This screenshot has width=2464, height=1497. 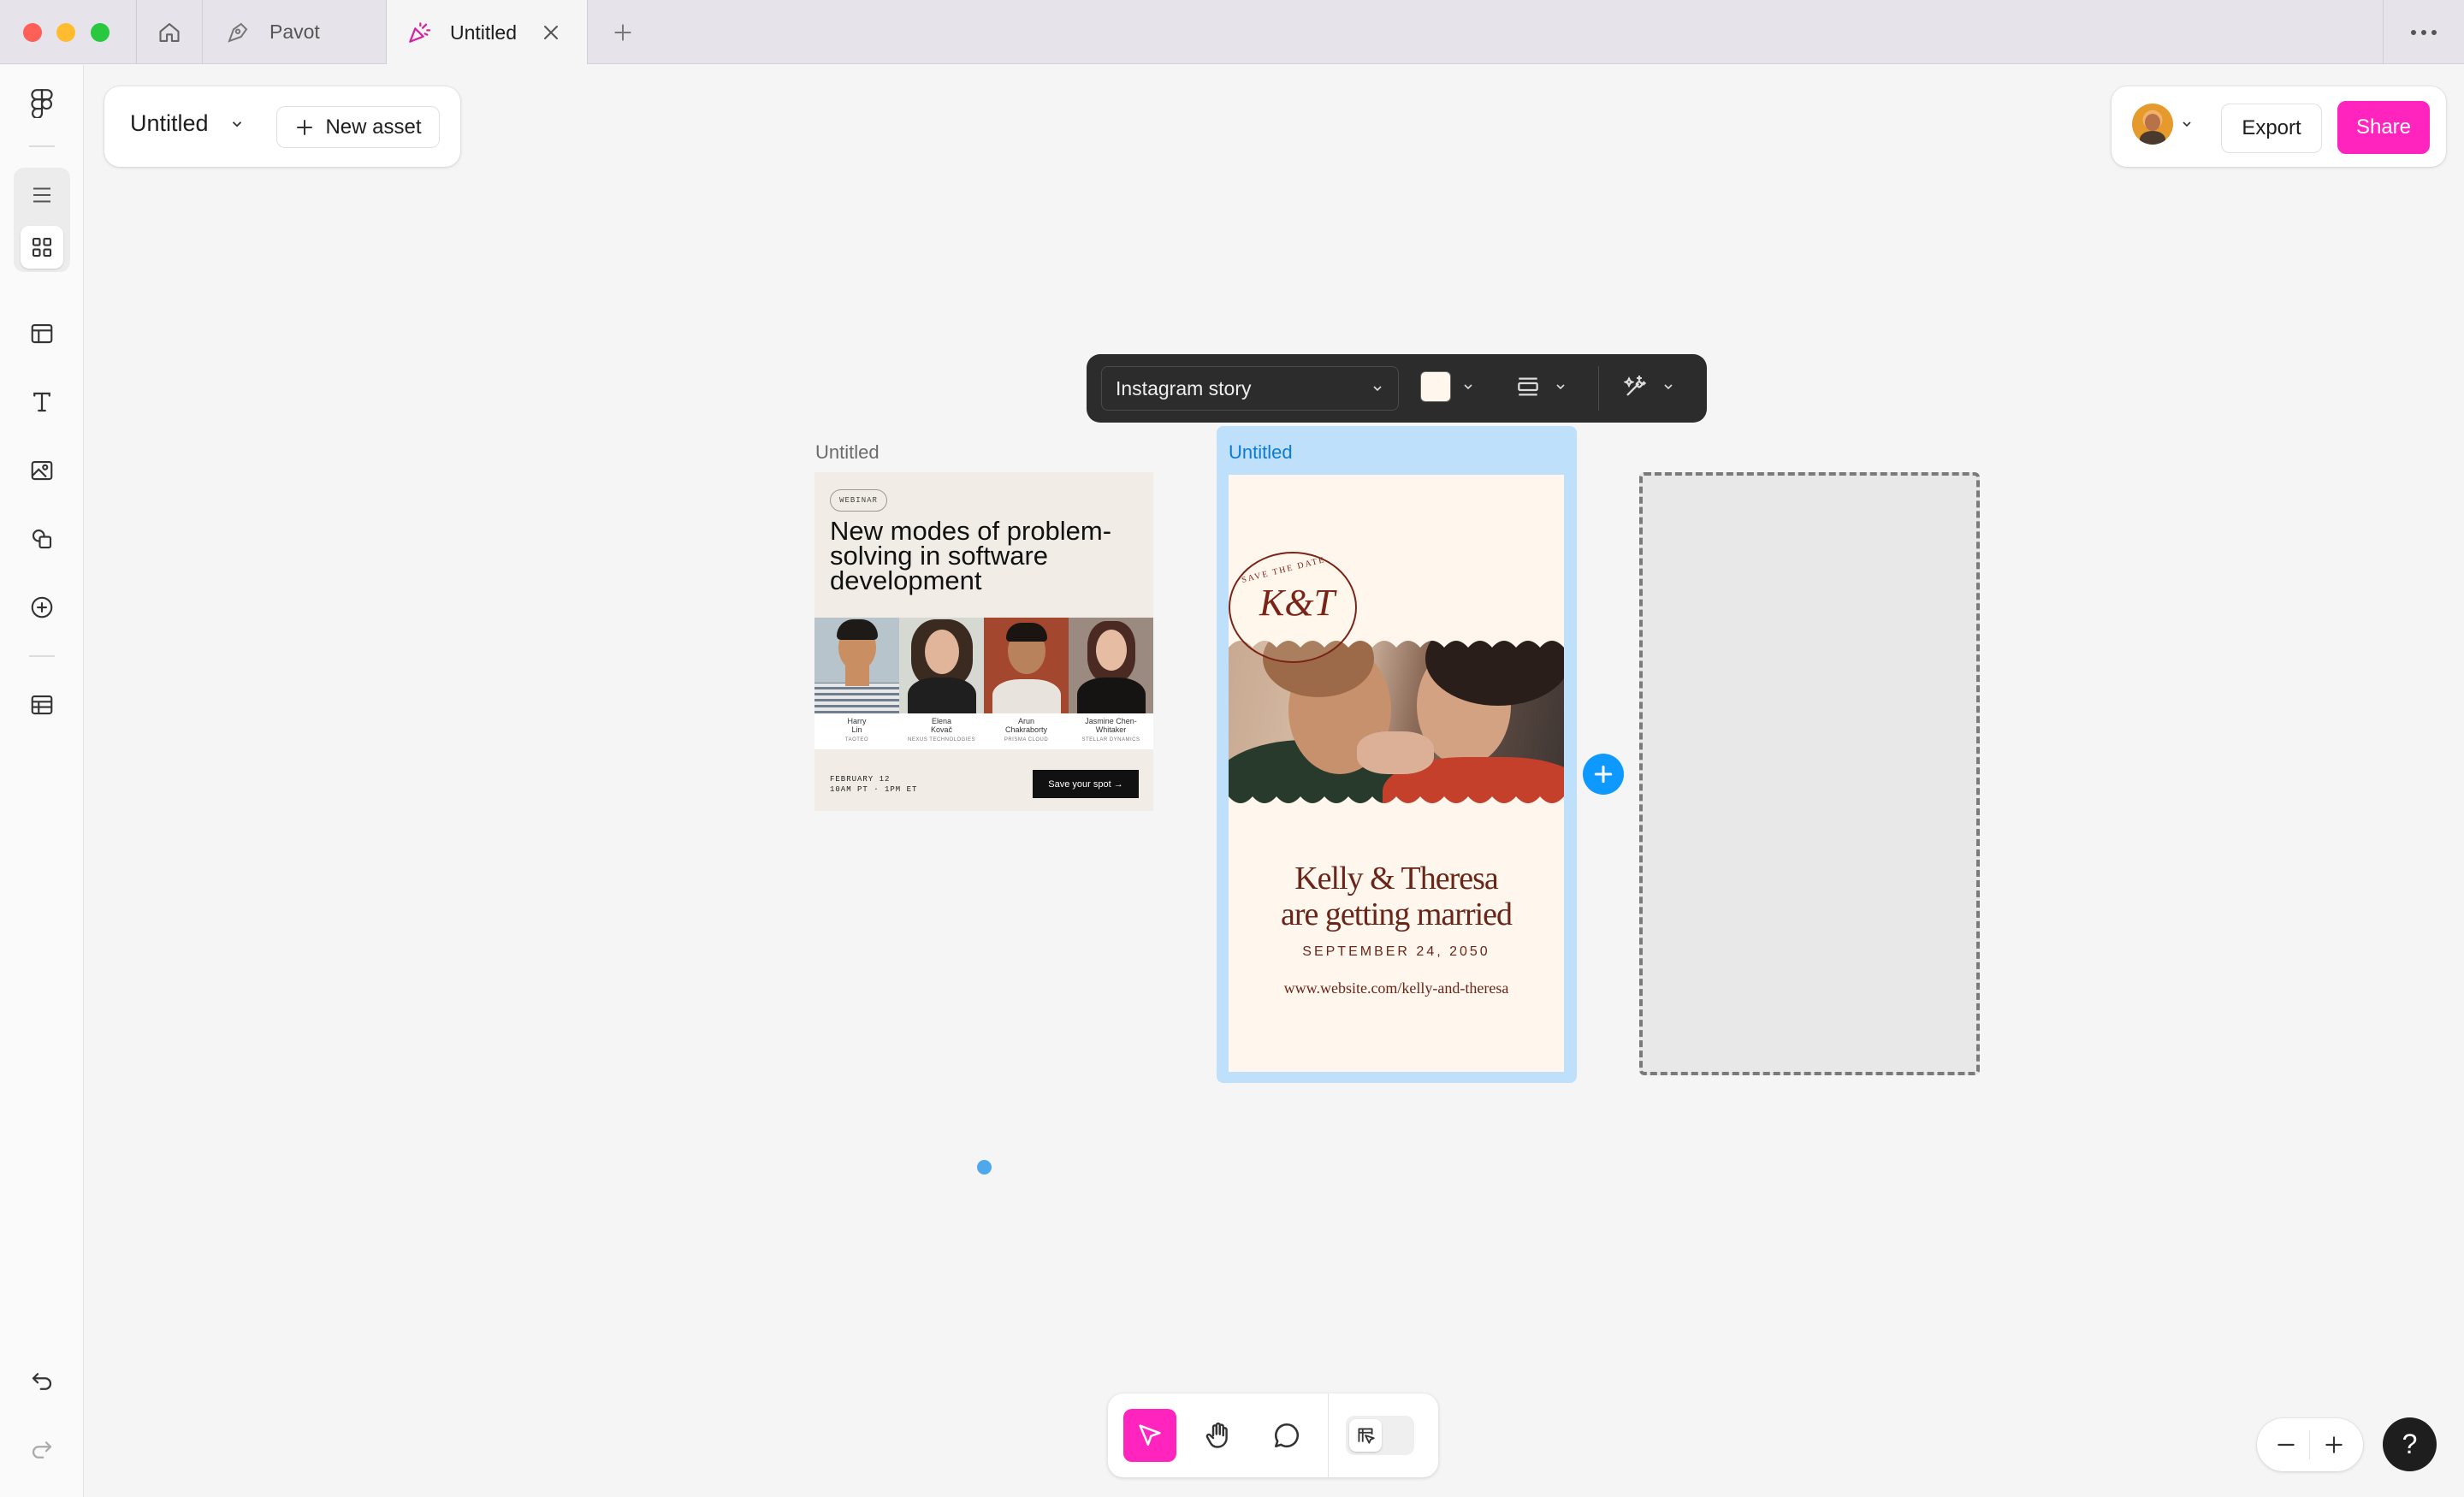 I want to click on redo-button, so click(x=42, y=1450).